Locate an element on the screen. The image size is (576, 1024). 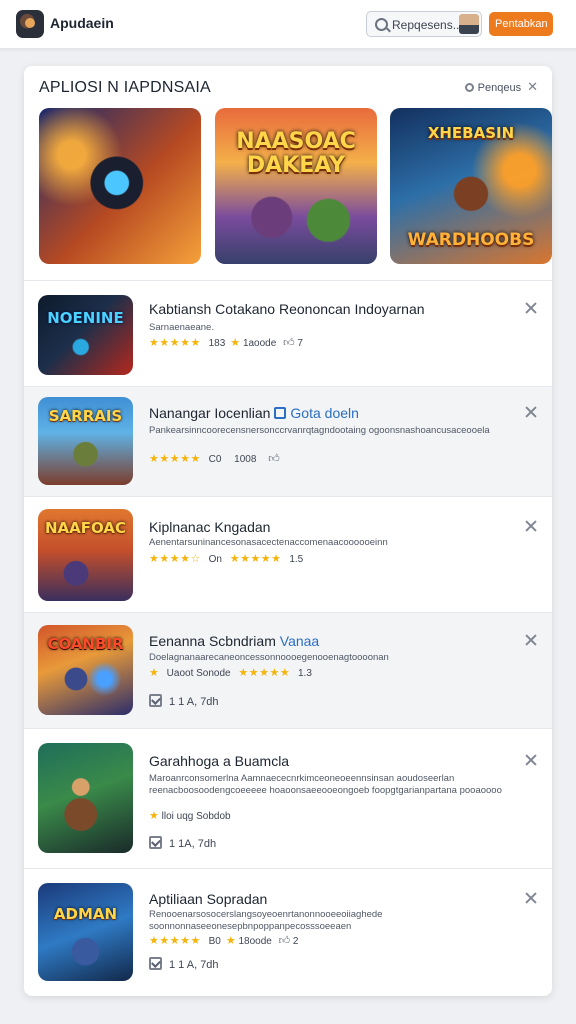
app-name-text: Eenanna Scbndriam is located at coordinates (212, 641).